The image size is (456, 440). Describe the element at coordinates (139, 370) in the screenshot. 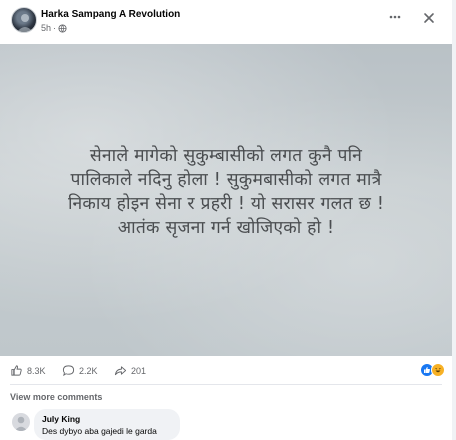

I see `share-count: 201` at that location.